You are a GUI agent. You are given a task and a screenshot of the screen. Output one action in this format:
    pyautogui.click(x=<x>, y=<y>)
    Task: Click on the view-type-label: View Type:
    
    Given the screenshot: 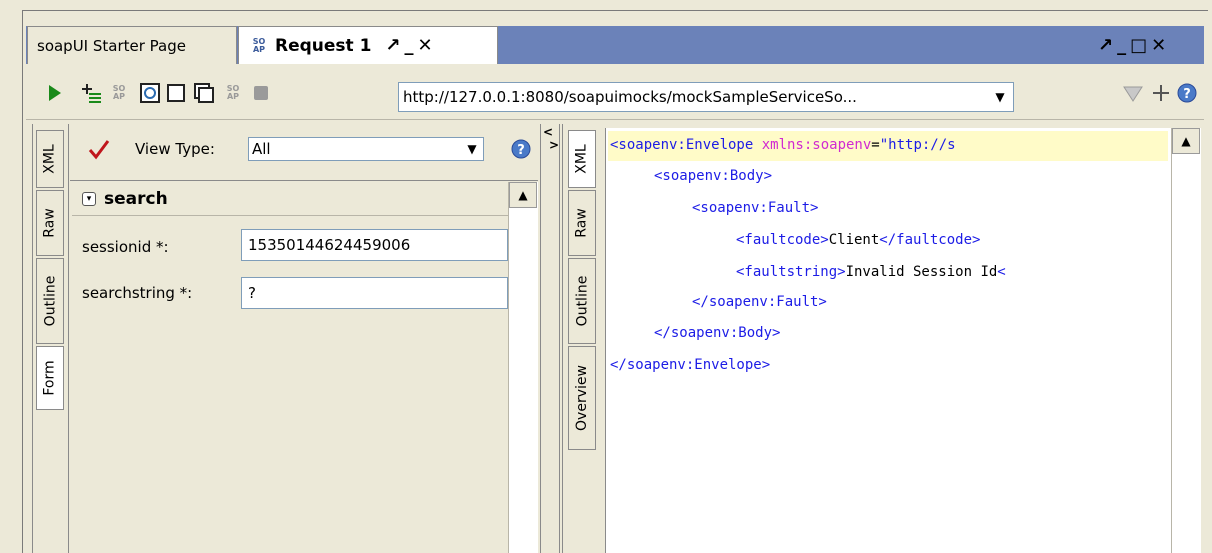 What is the action you would take?
    pyautogui.click(x=175, y=149)
    